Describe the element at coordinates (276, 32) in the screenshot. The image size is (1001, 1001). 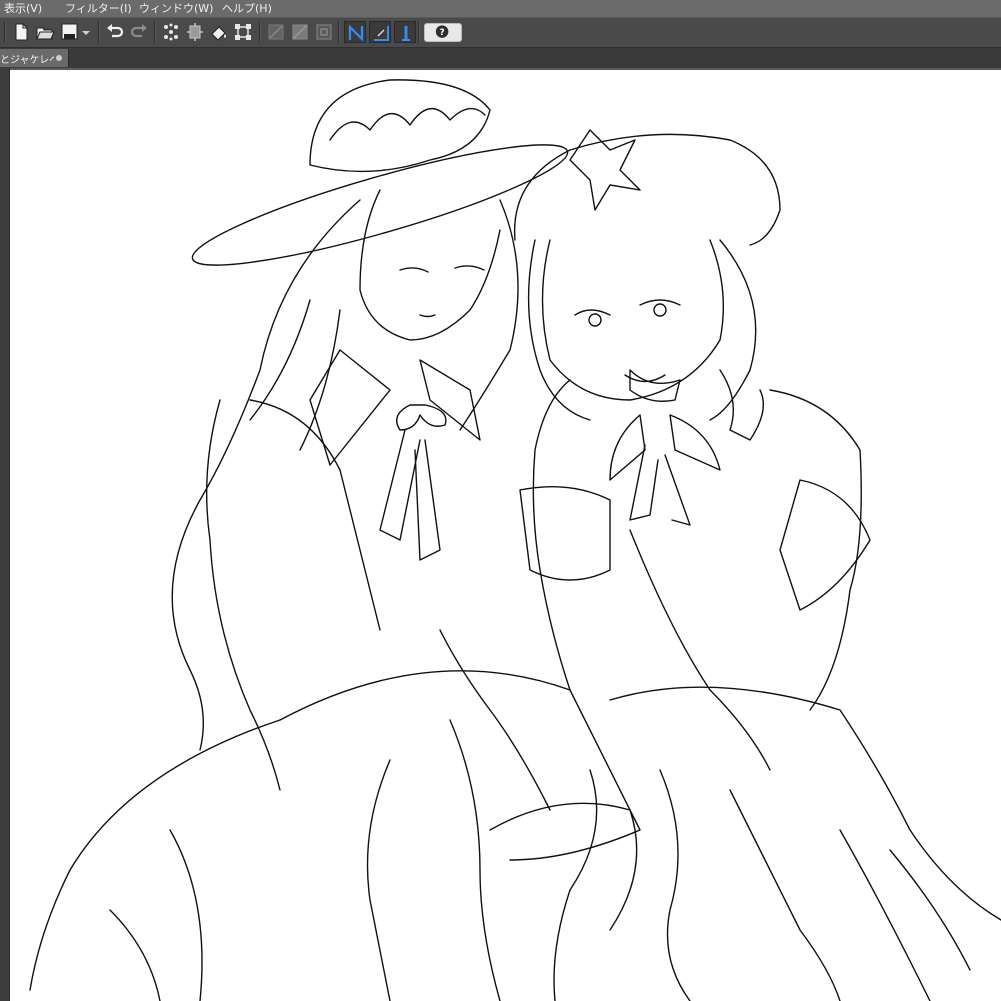
I see `ruler-snap-icon` at that location.